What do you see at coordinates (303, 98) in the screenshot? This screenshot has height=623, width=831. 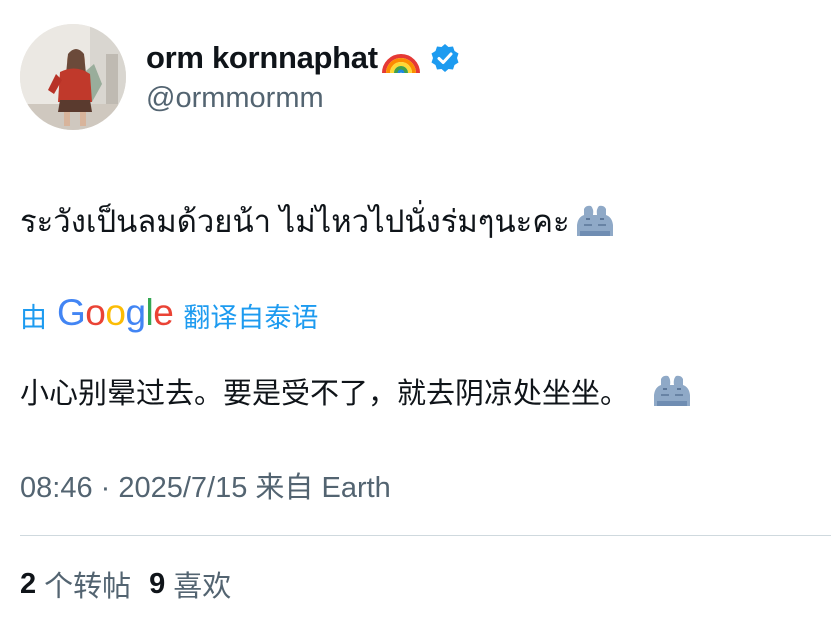 I see `author-handle: @ormmormm` at bounding box center [303, 98].